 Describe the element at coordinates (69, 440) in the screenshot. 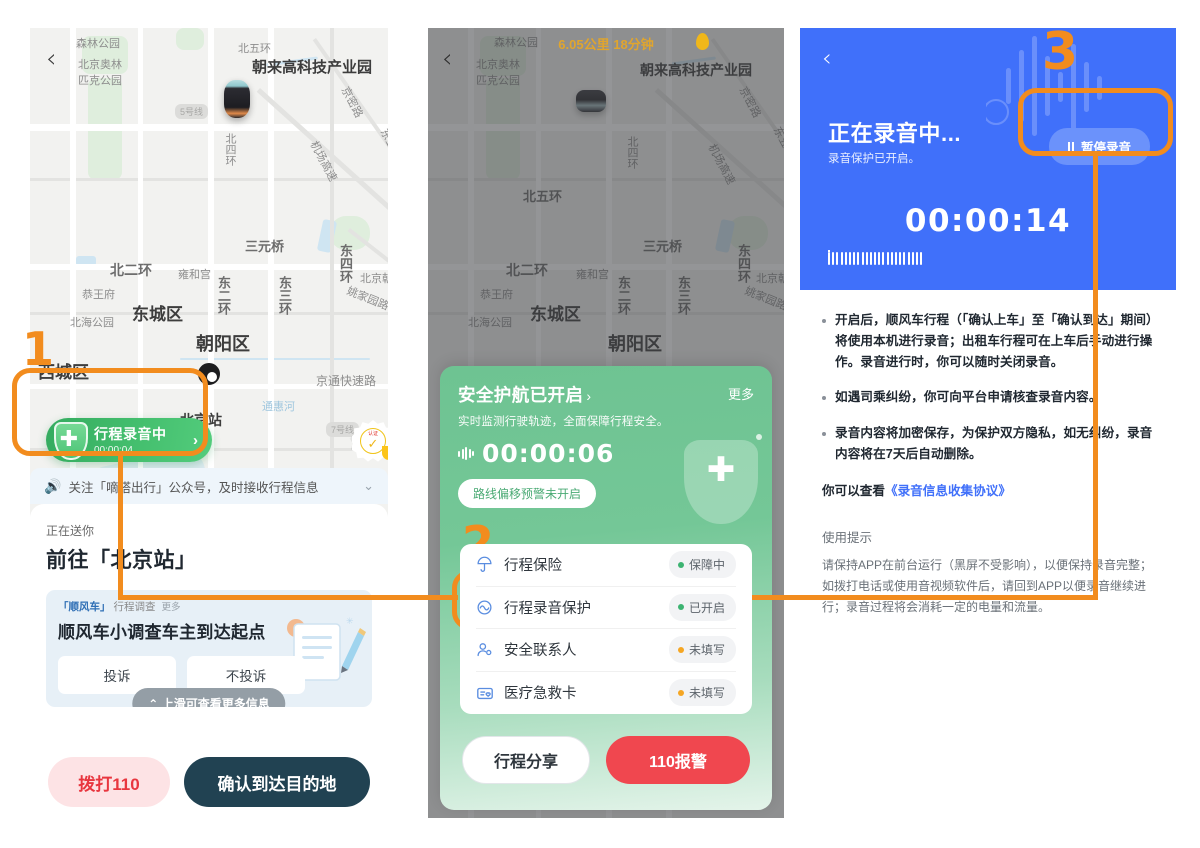

I see `shield-plus-icon: ✚` at that location.